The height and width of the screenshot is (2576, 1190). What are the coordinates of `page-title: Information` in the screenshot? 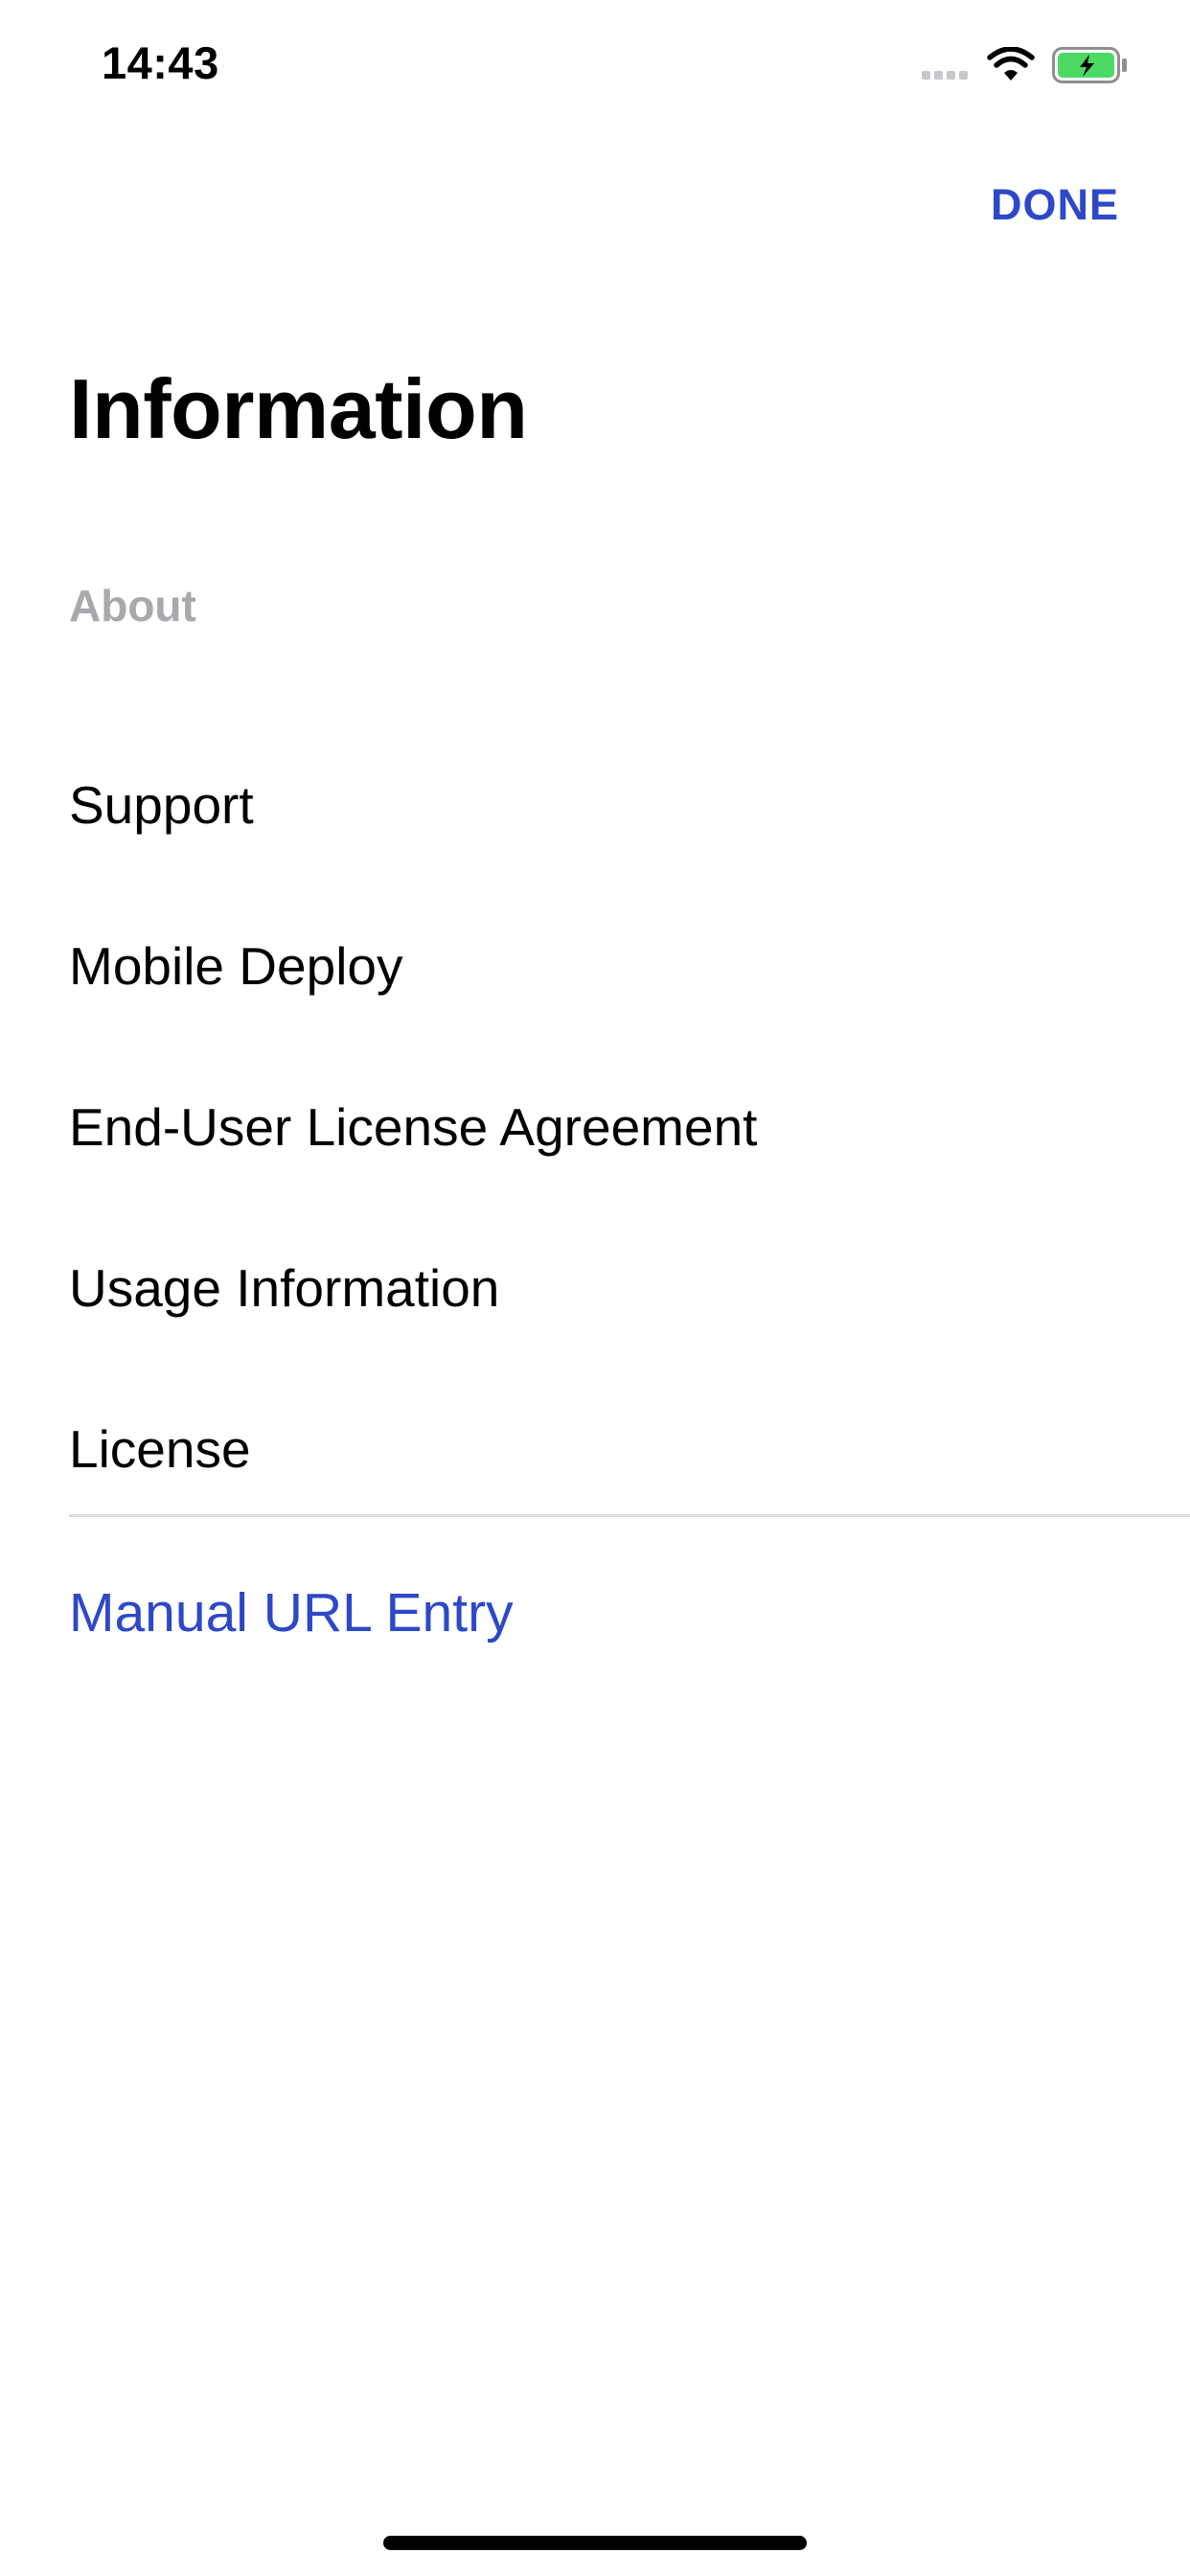 It's located at (298, 408).